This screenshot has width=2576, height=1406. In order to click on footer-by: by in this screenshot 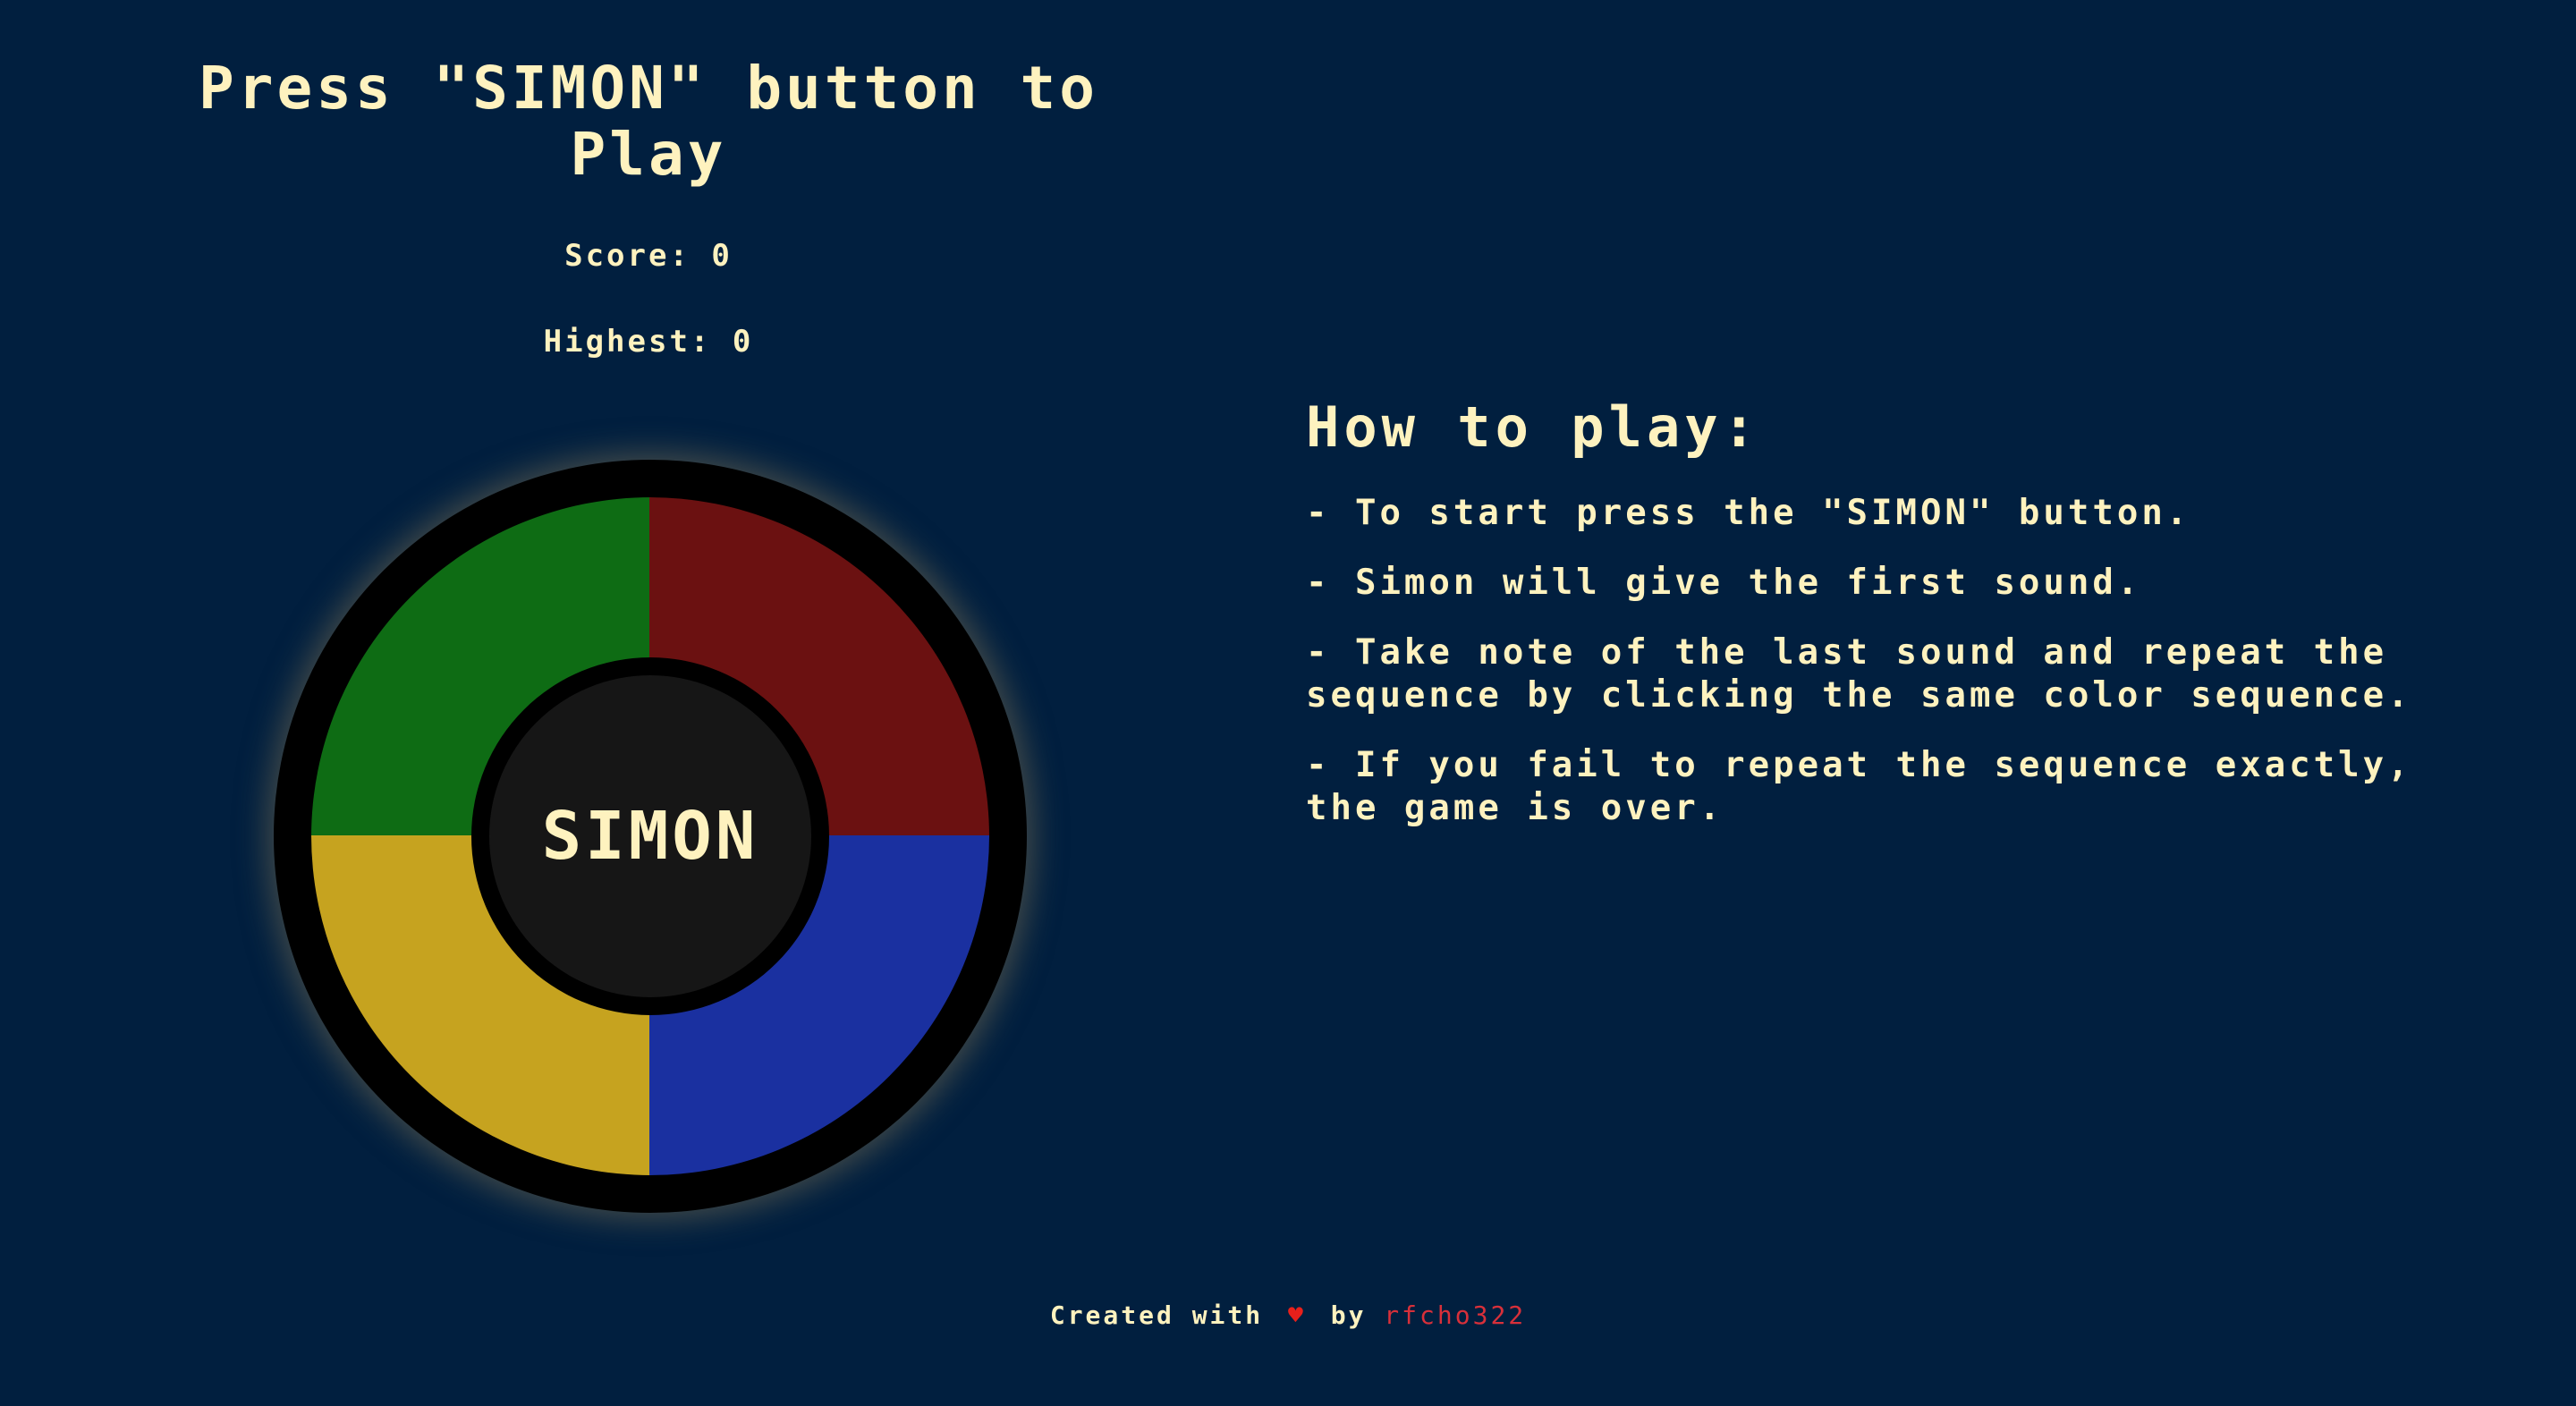, I will do `click(1348, 1315)`.